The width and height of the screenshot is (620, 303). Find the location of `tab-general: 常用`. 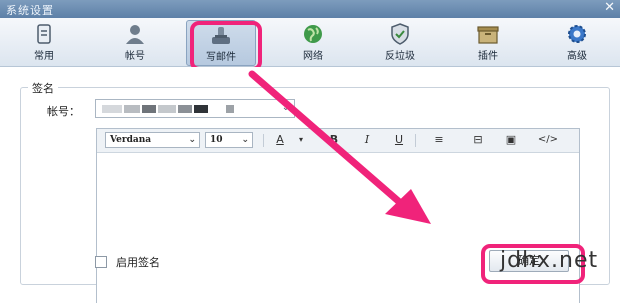

tab-general: 常用 is located at coordinates (44, 42).